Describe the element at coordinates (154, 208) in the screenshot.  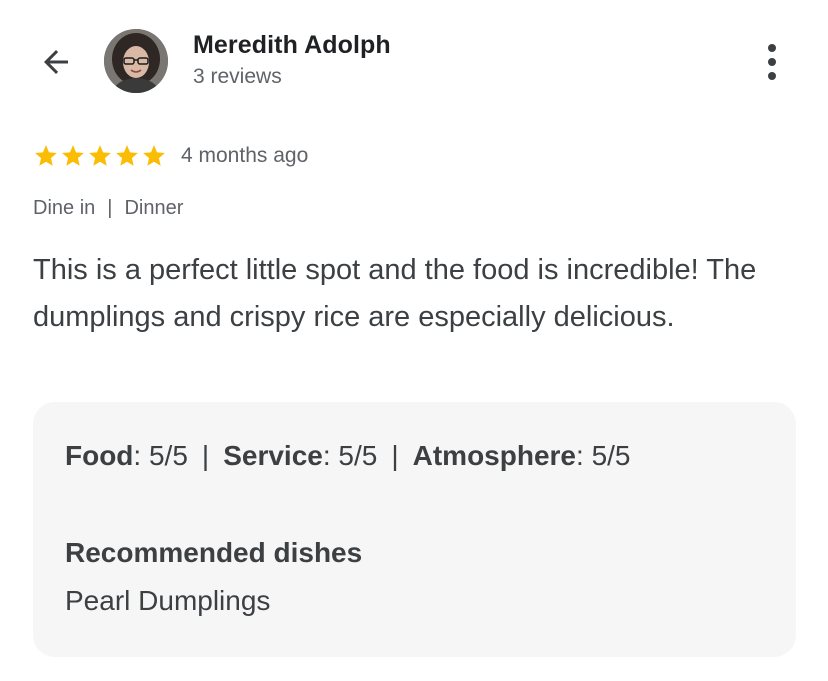
I see `meal-type: Dinner` at that location.